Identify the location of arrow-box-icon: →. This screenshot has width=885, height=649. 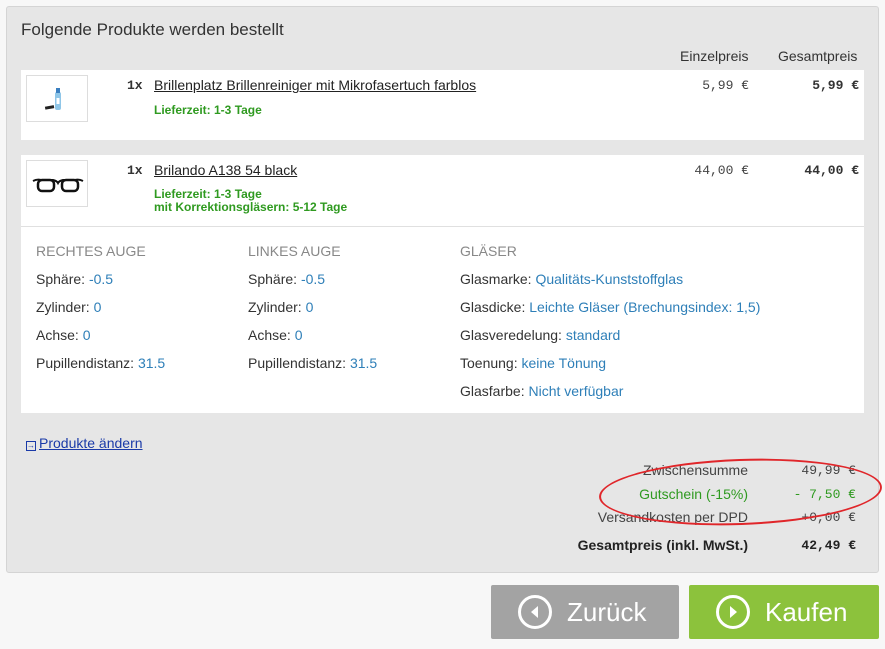
(31, 446).